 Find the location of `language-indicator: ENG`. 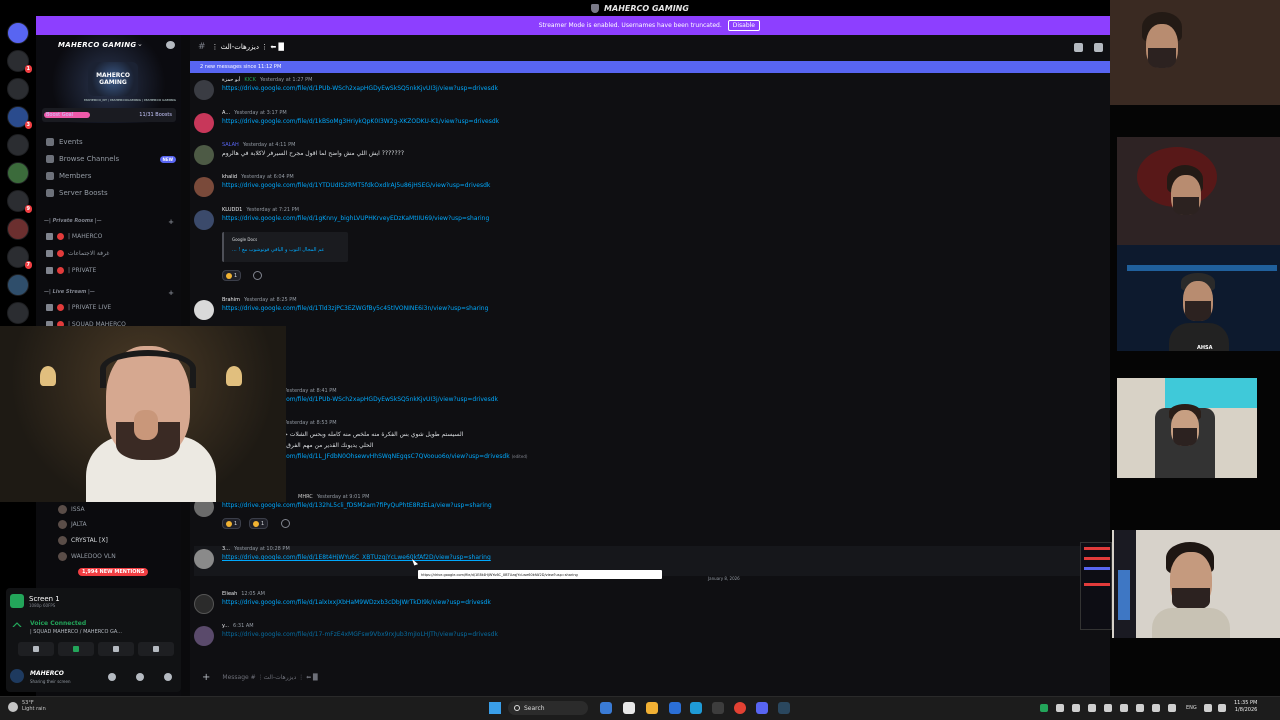

language-indicator: ENG is located at coordinates (1191, 708).